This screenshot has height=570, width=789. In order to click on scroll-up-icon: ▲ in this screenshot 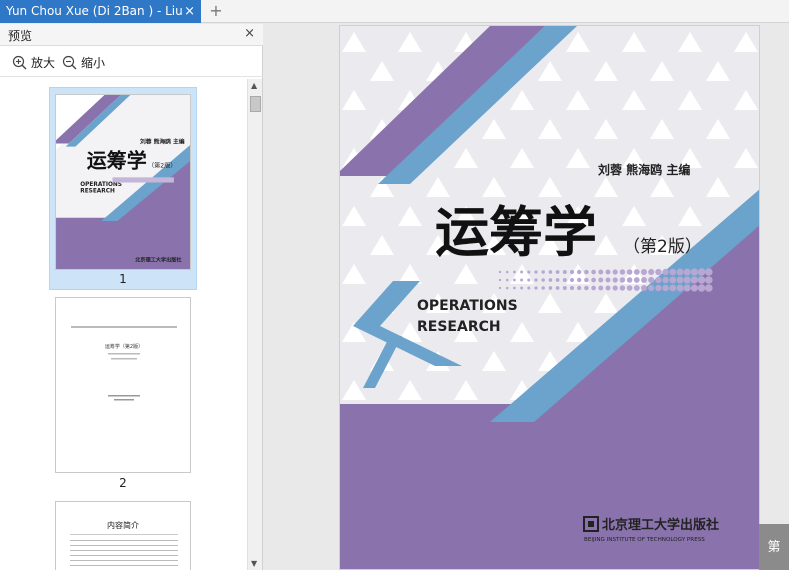, I will do `click(254, 85)`.